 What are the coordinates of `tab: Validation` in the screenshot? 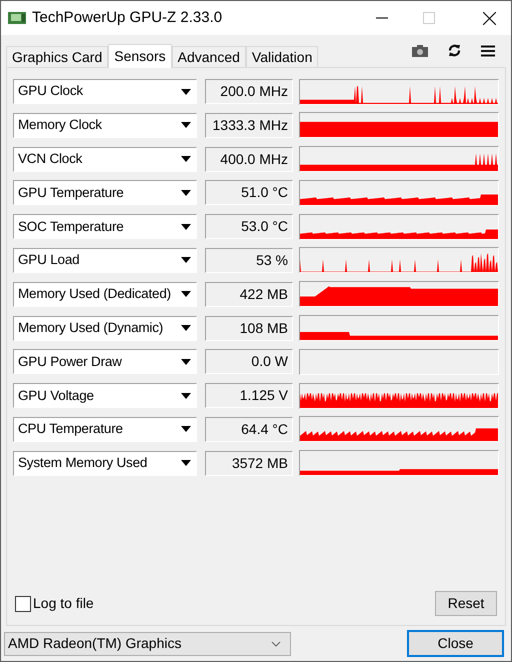 It's located at (282, 56).